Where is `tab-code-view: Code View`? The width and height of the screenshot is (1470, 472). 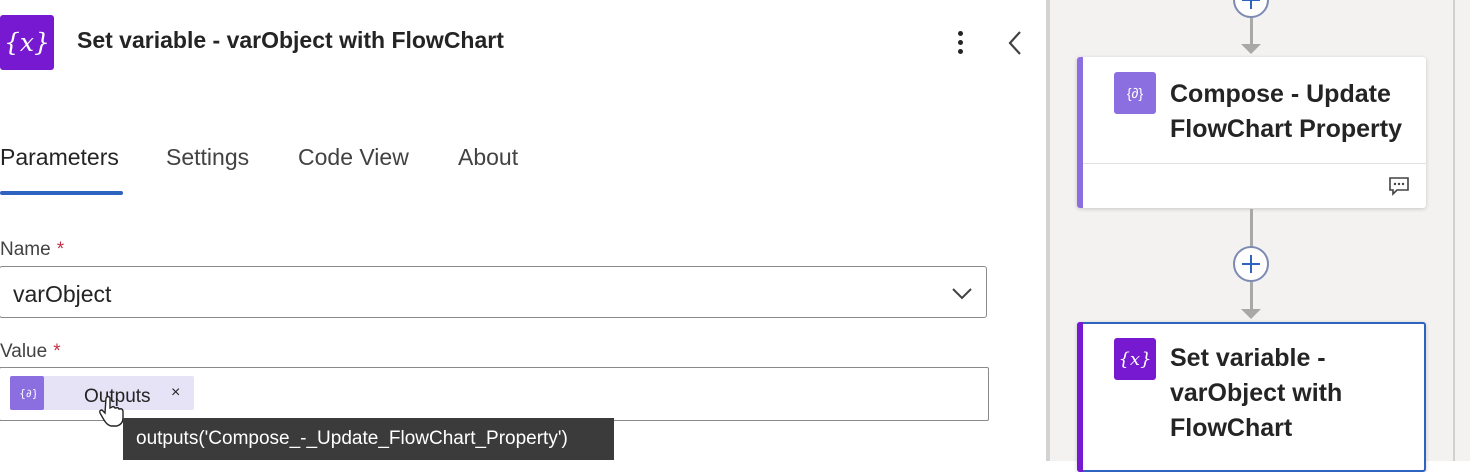
tab-code-view: Code View is located at coordinates (353, 157).